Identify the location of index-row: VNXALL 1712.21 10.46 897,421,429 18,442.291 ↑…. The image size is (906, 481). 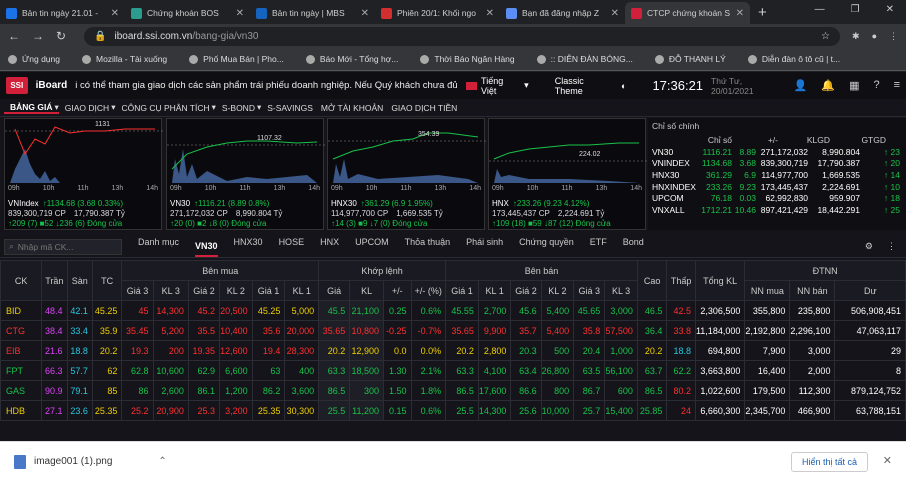
(777, 210).